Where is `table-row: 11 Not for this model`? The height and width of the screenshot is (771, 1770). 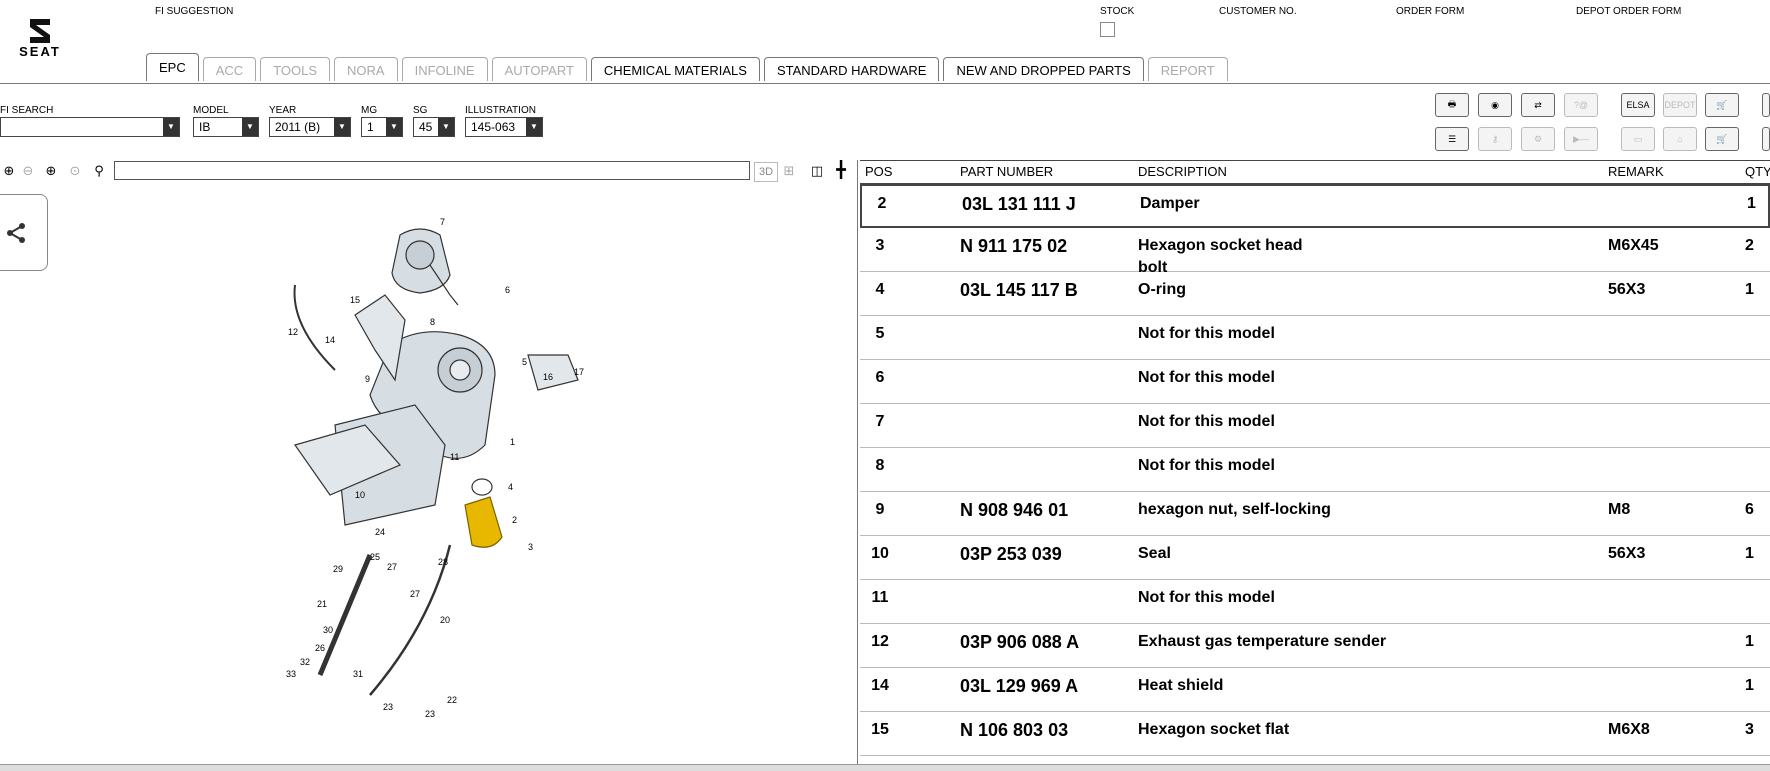
table-row: 11 Not for this model is located at coordinates (1315, 602).